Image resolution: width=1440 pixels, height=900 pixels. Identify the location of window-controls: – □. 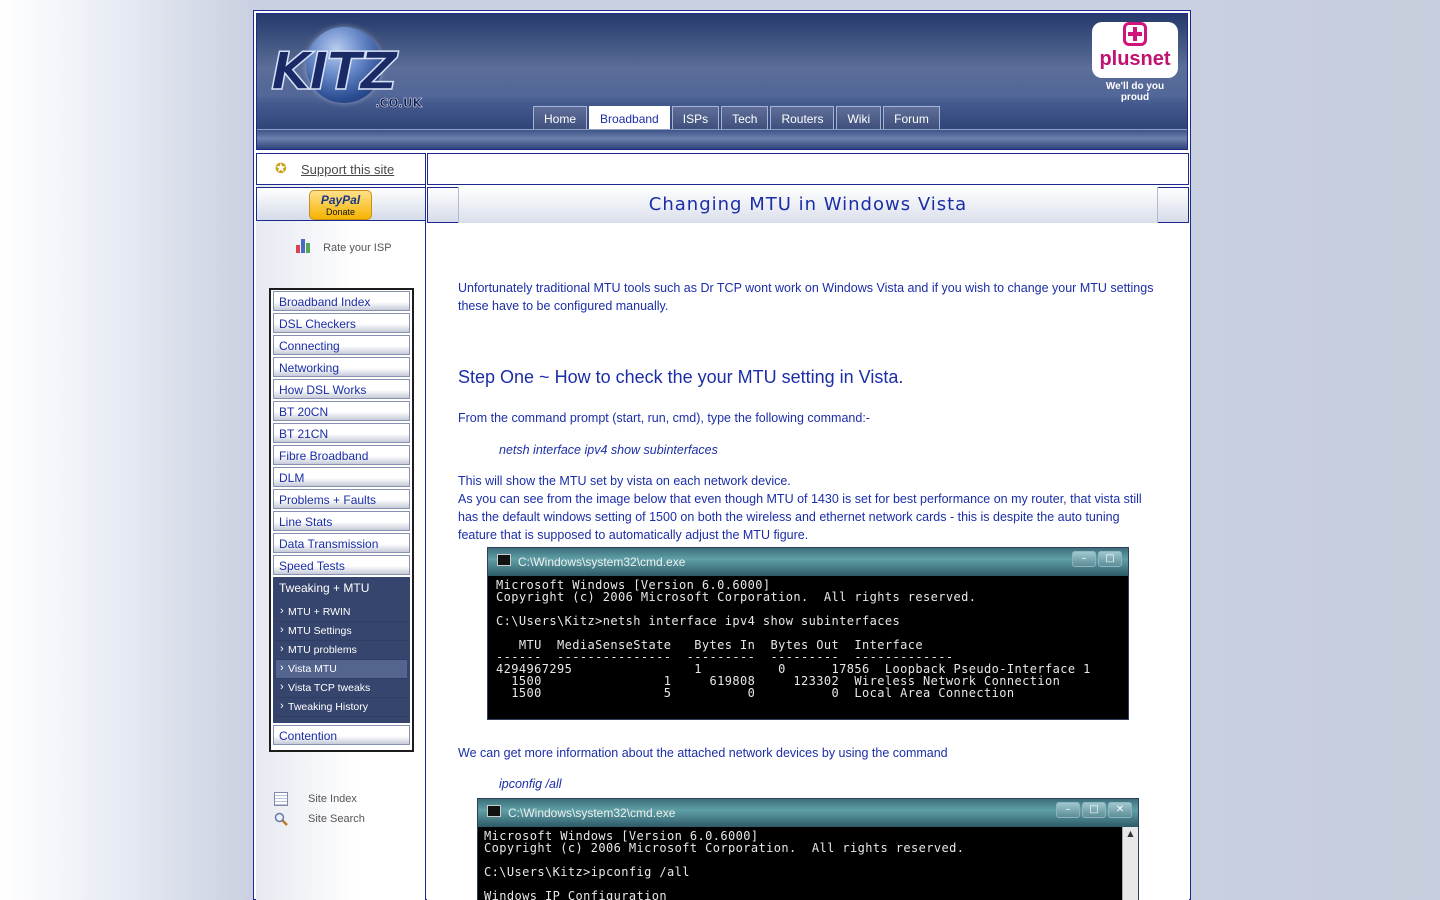
(1097, 559).